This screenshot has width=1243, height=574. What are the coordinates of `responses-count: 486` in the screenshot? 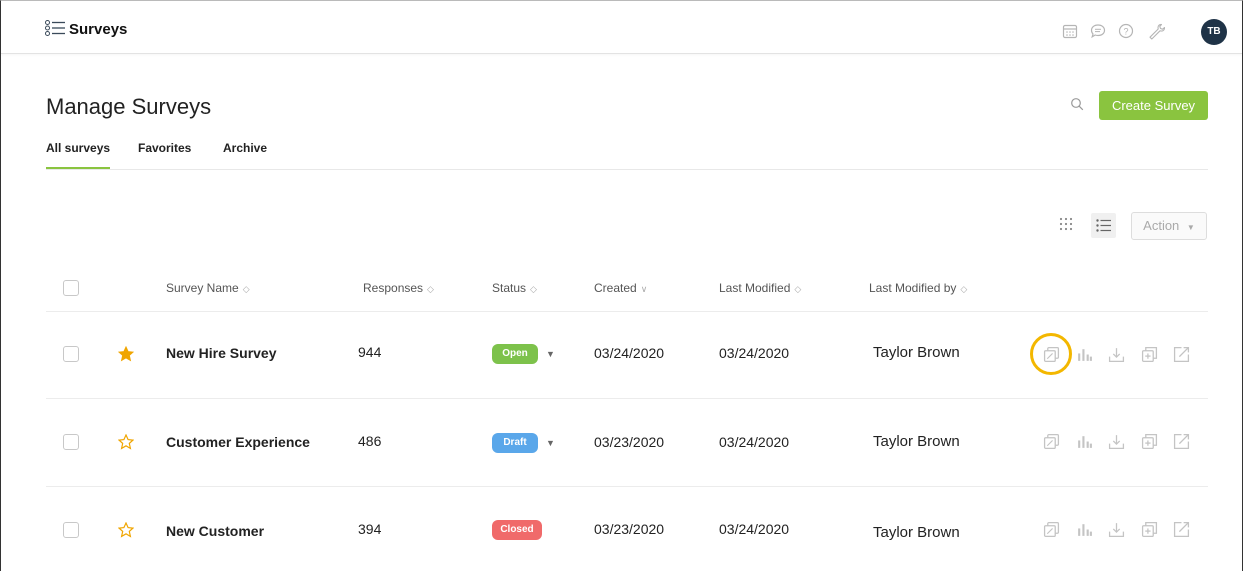 It's located at (370, 441).